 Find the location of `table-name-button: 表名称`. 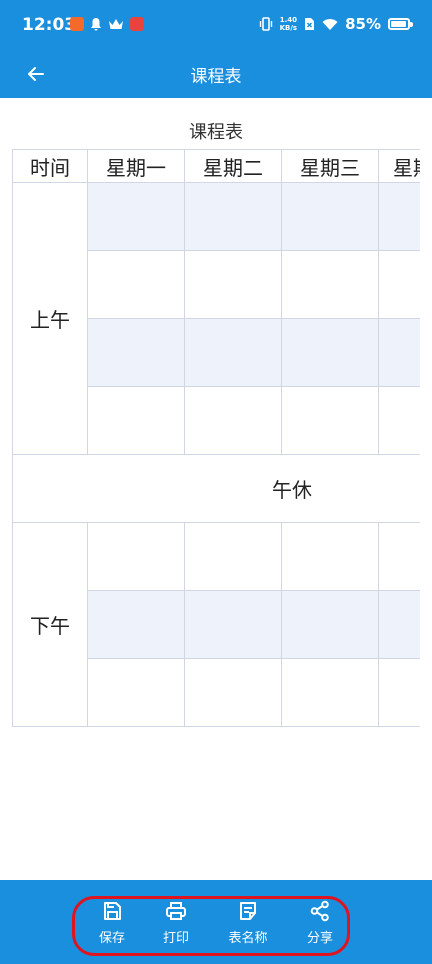

table-name-button: 表名称 is located at coordinates (248, 927).